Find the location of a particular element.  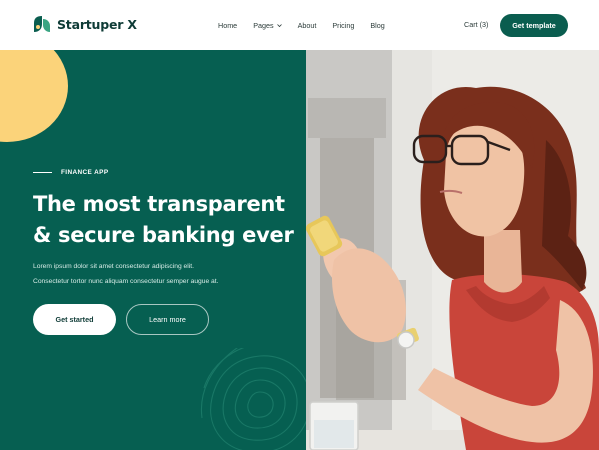

nav-item-label: Pricing is located at coordinates (343, 25).